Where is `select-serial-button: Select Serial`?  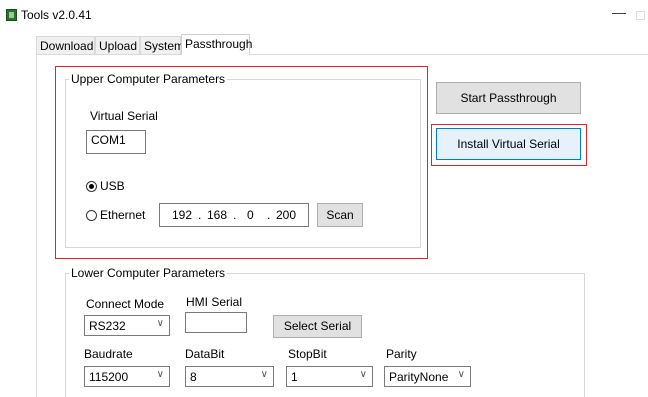
select-serial-button: Select Serial is located at coordinates (317, 326).